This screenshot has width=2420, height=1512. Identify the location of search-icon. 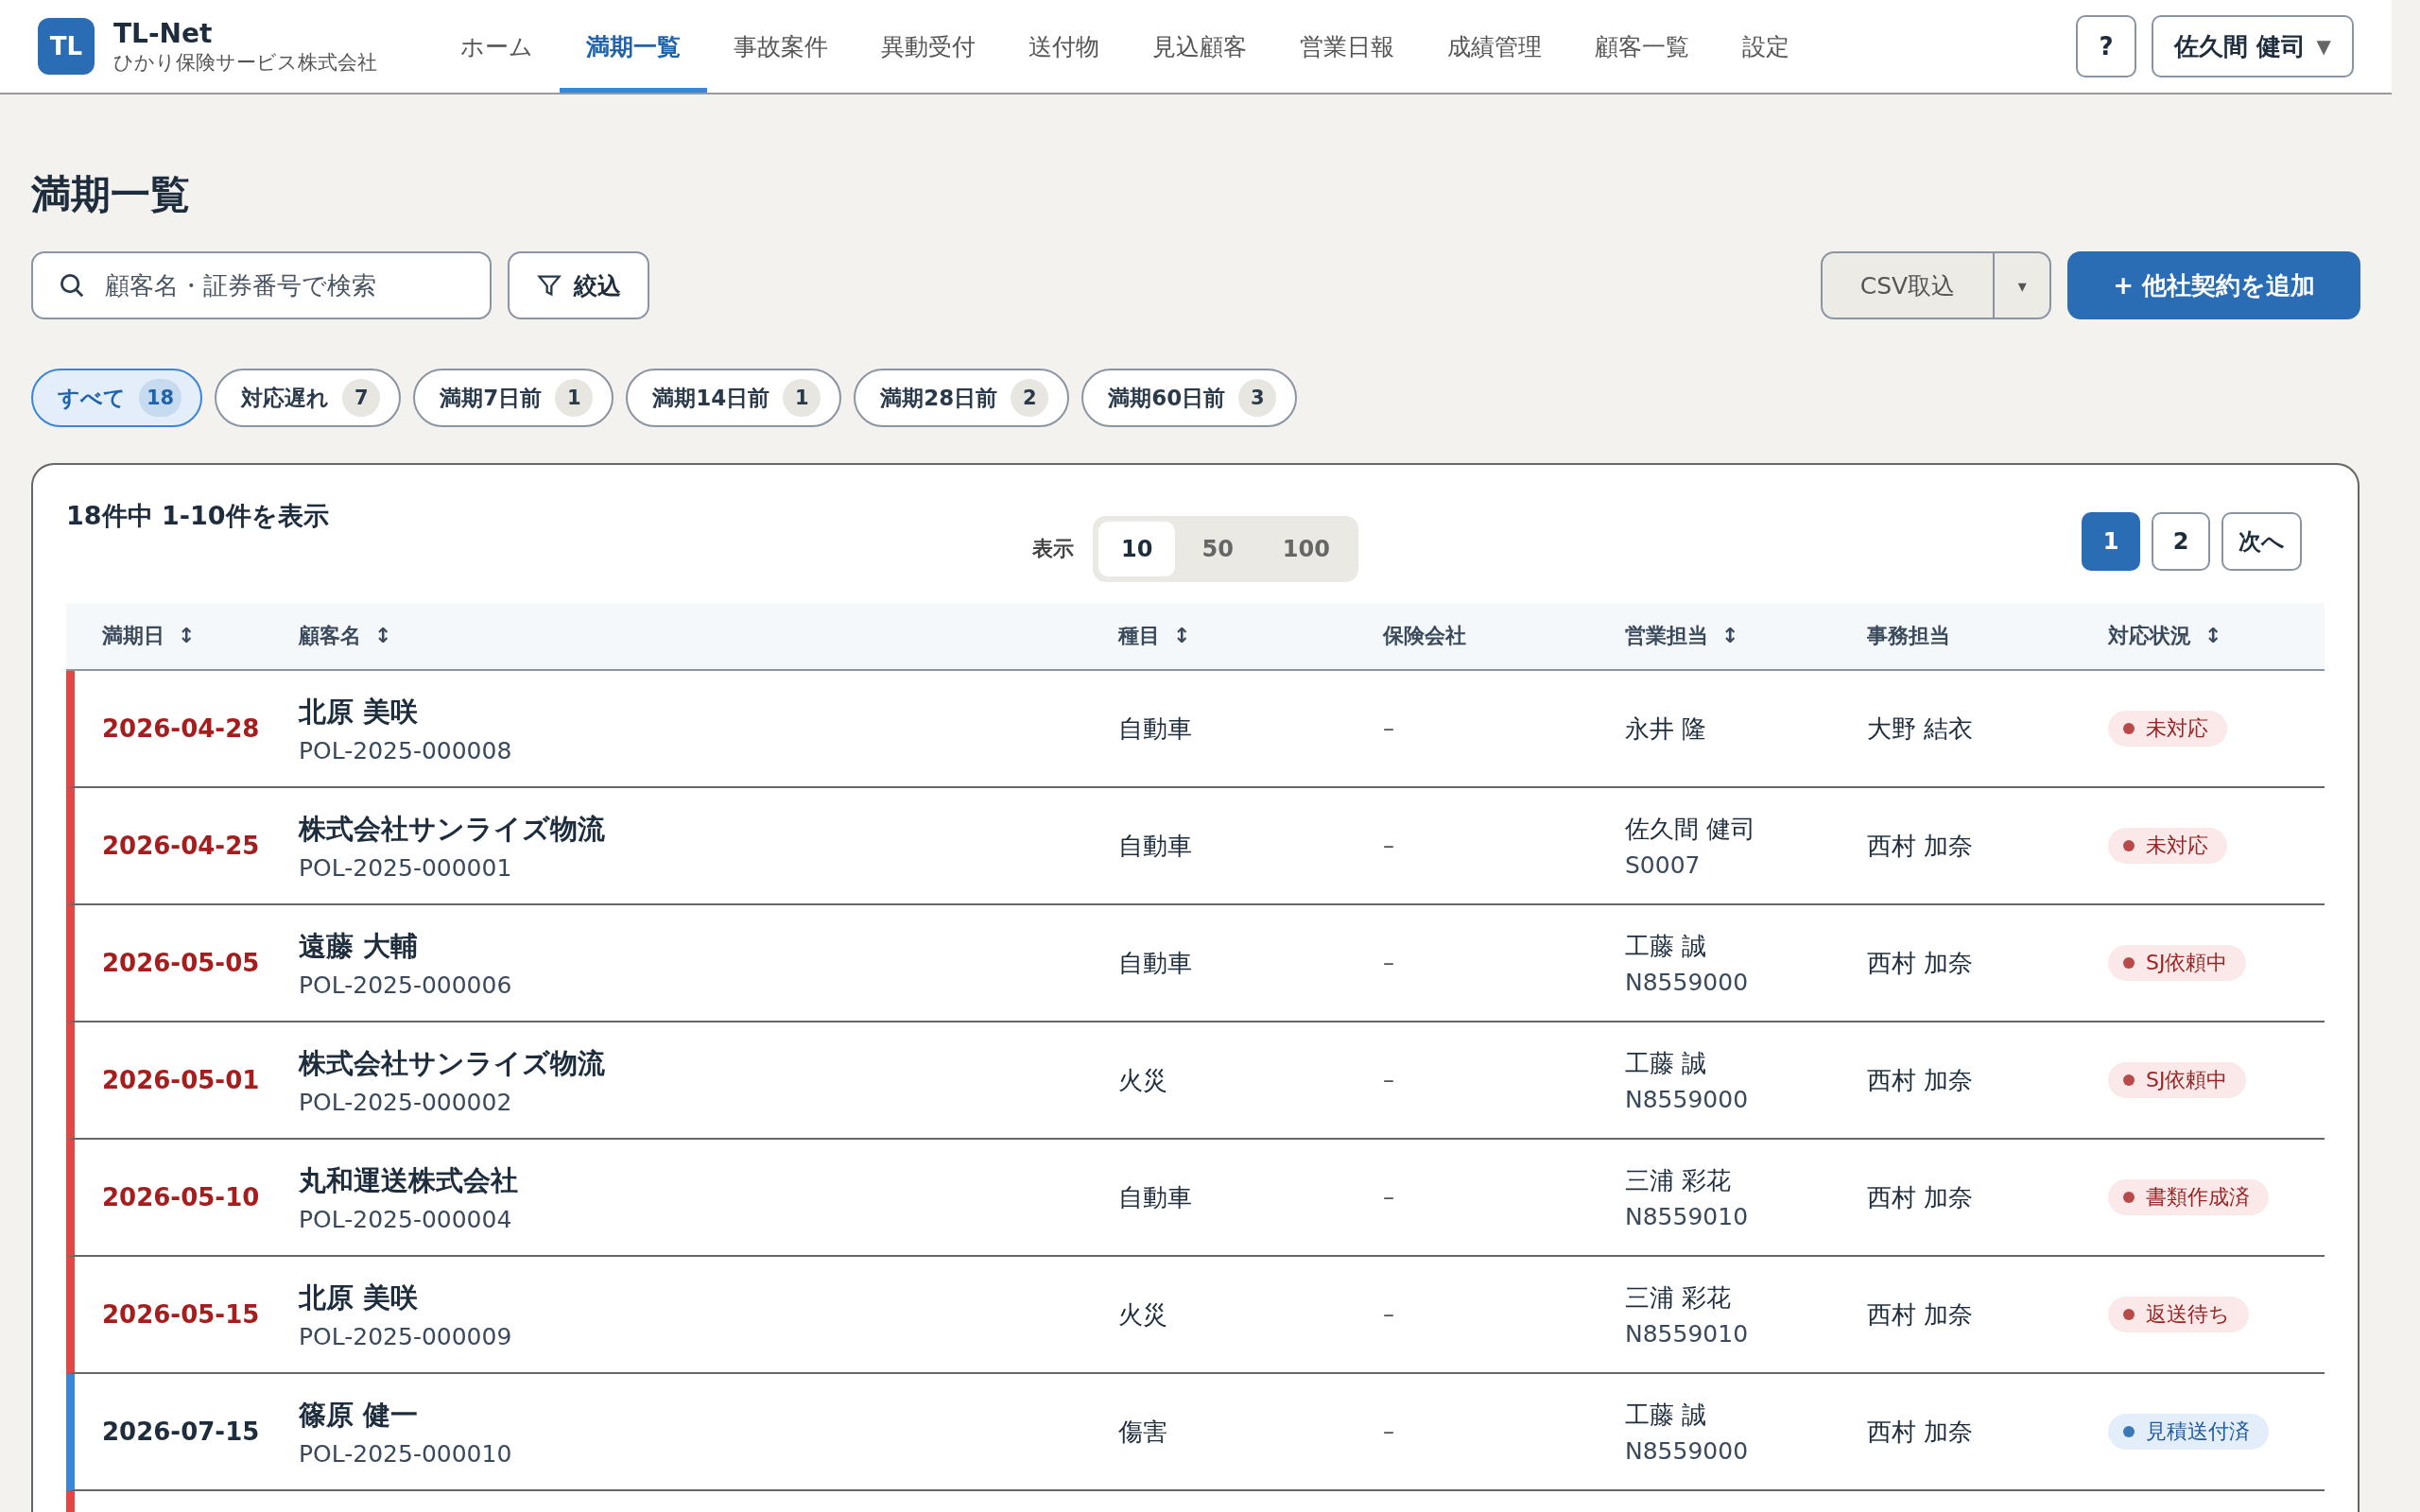
(72, 285).